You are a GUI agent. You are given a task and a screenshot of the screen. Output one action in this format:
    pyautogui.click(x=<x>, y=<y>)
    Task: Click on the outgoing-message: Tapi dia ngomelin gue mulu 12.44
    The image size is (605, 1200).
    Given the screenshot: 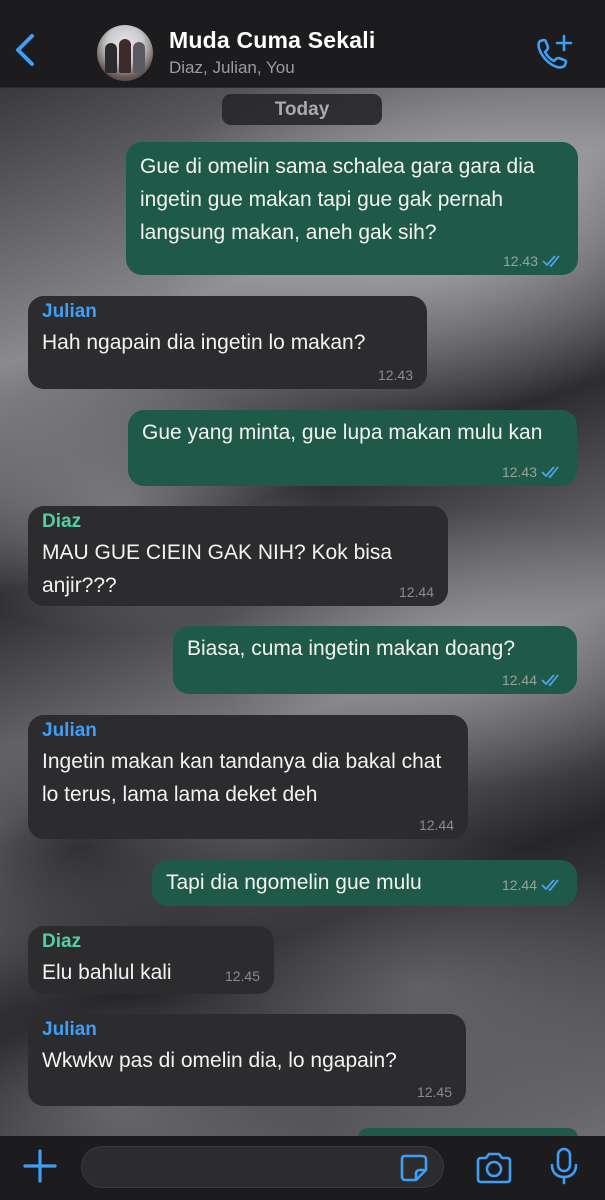 What is the action you would take?
    pyautogui.click(x=364, y=883)
    